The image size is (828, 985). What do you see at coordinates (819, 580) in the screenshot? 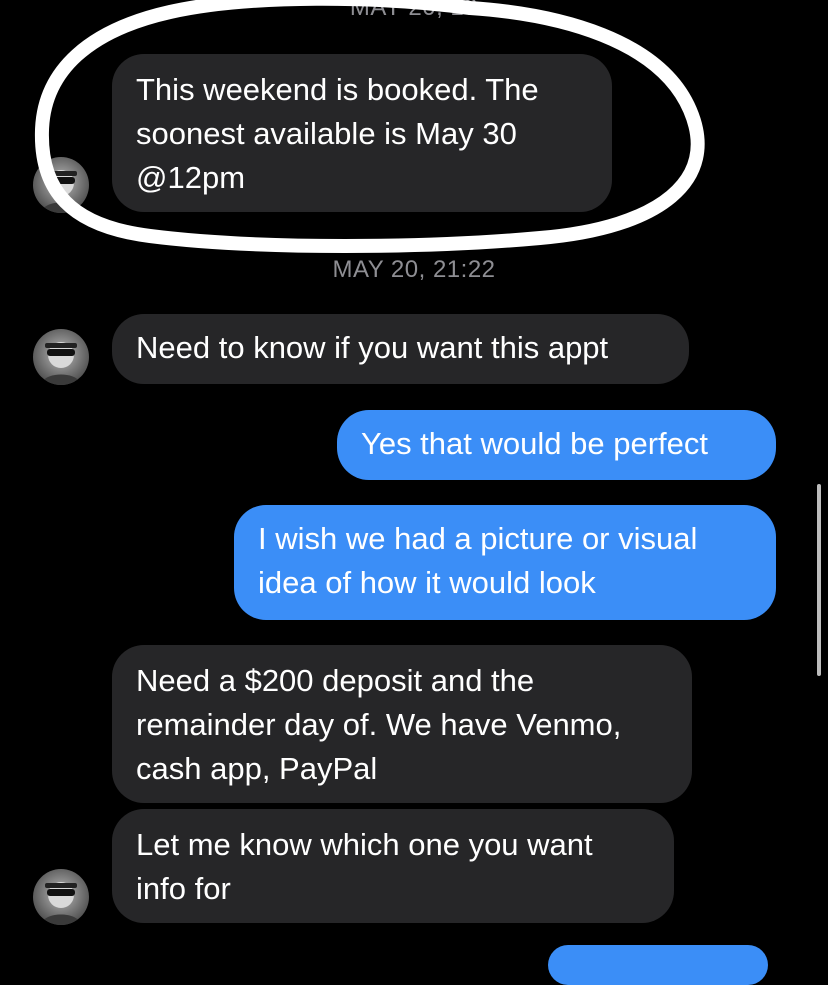
I see `scrollbar` at bounding box center [819, 580].